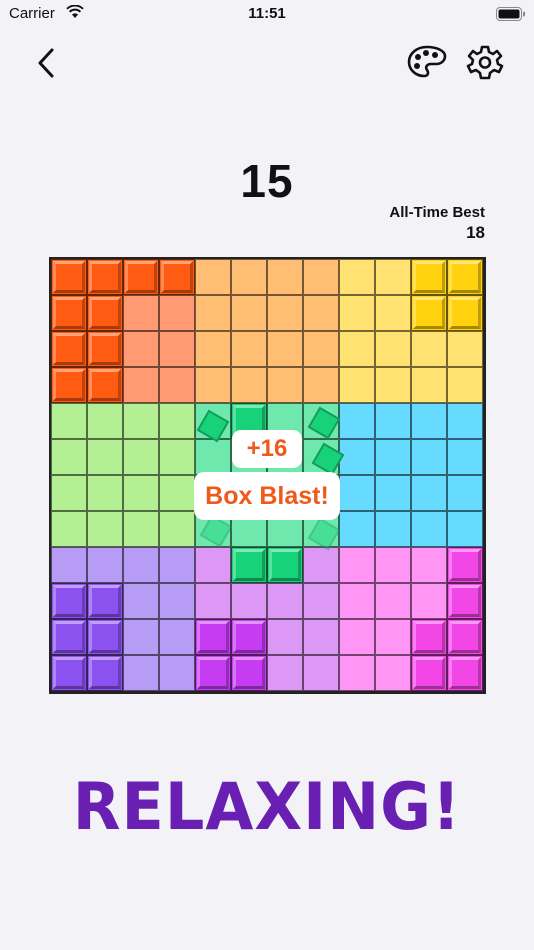  Describe the element at coordinates (267, 806) in the screenshot. I see `tagline: RELAXING!` at that location.